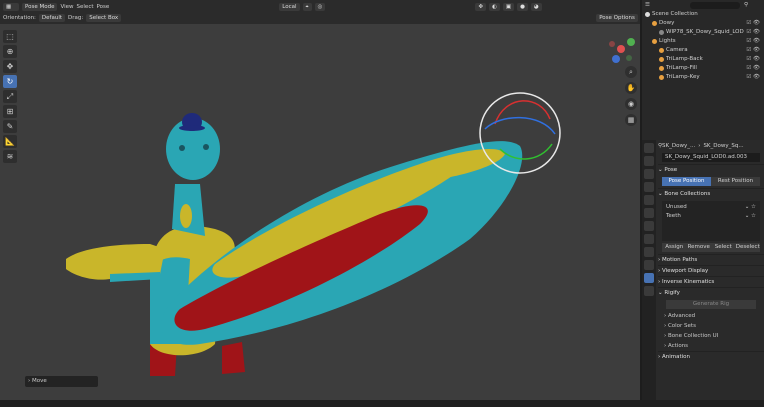 The width and height of the screenshot is (764, 407). What do you see at coordinates (649, 239) in the screenshot?
I see `modifiers-tab-icon` at bounding box center [649, 239].